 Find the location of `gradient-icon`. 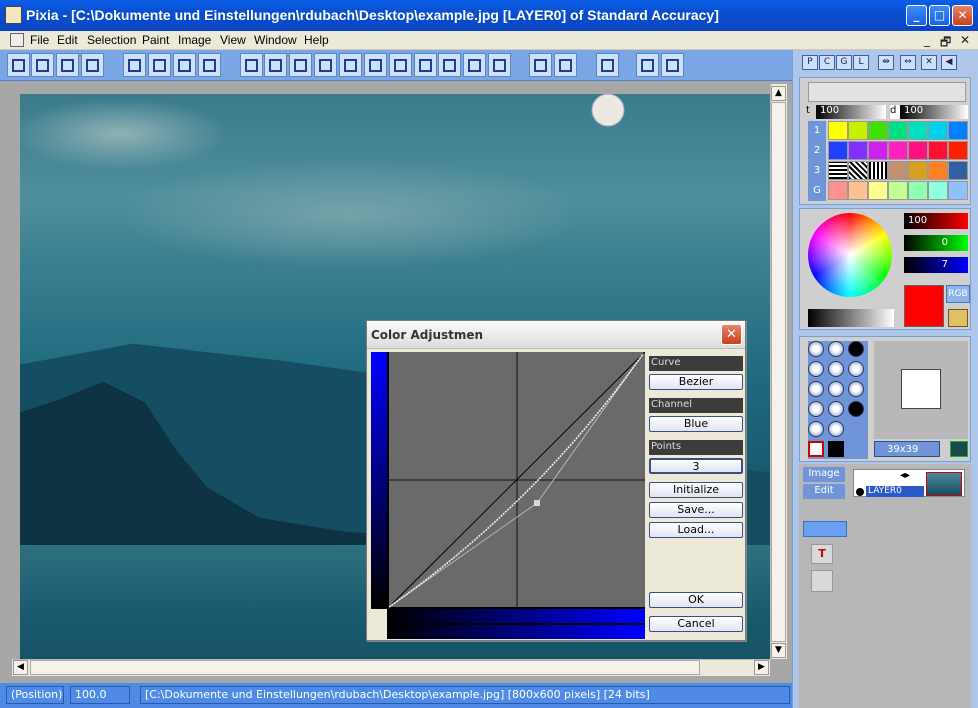

gradient-icon is located at coordinates (607, 65).